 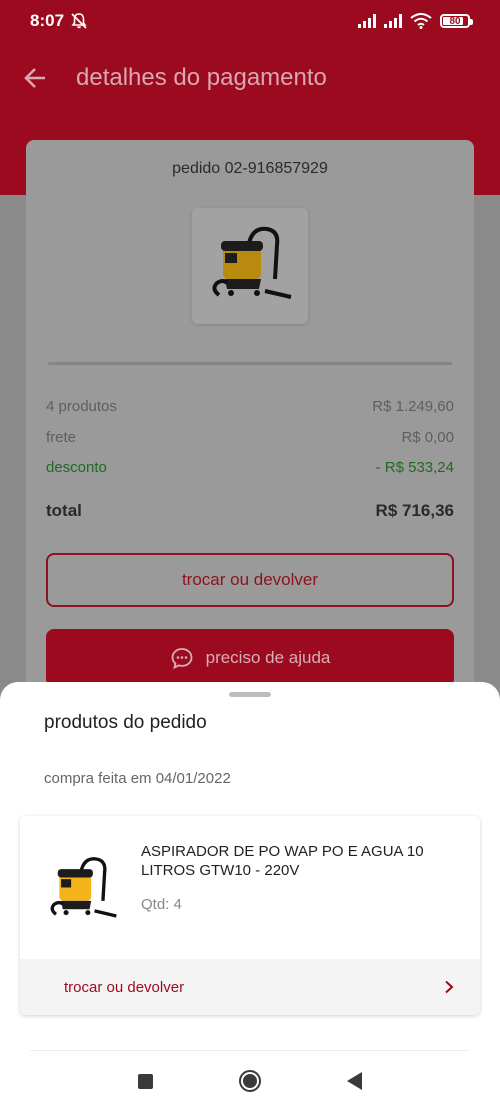 I want to click on notifications-off-icon, so click(x=79, y=21).